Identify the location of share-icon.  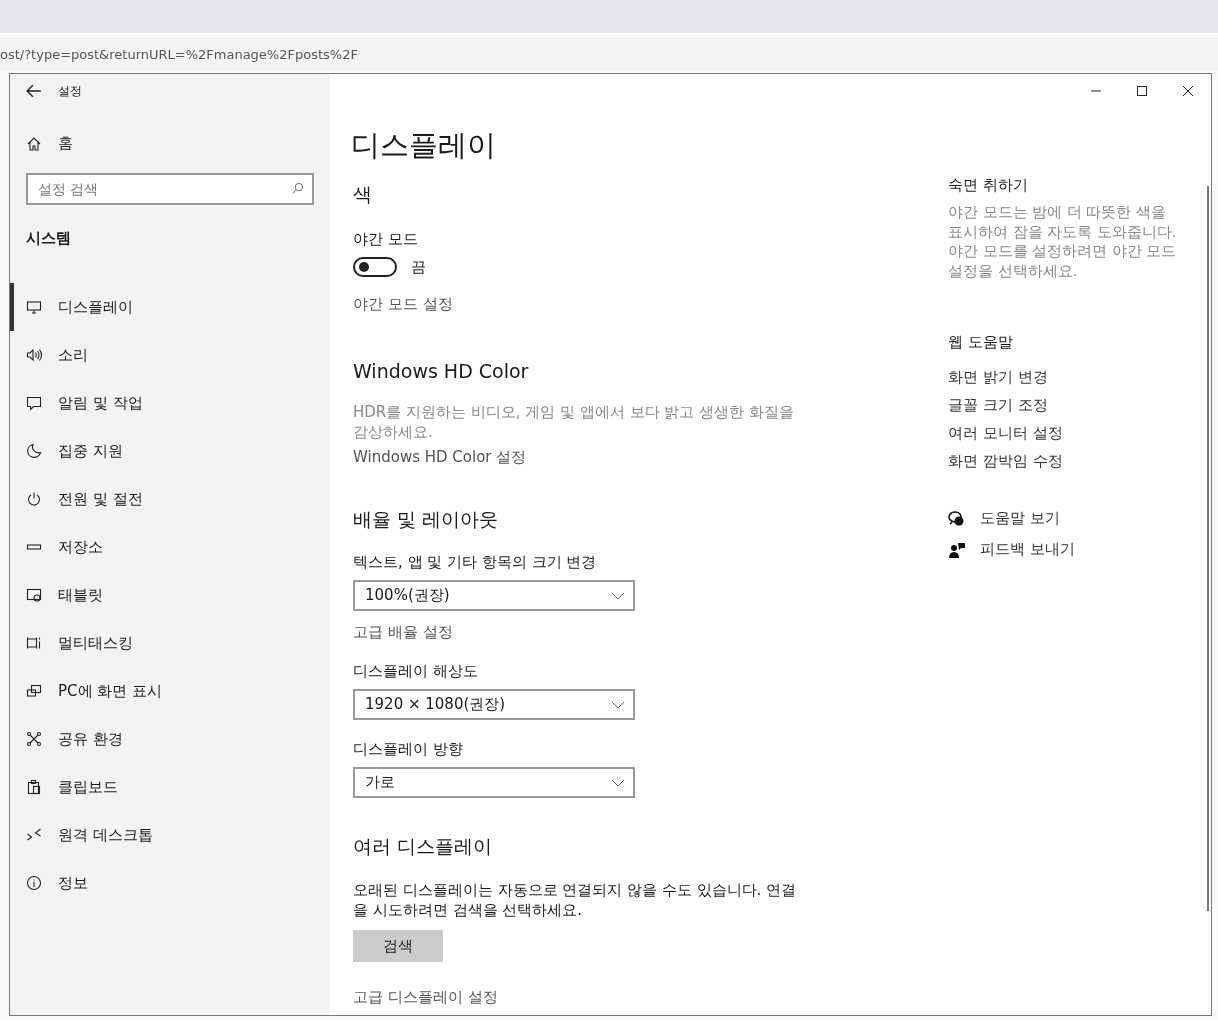
(34, 739).